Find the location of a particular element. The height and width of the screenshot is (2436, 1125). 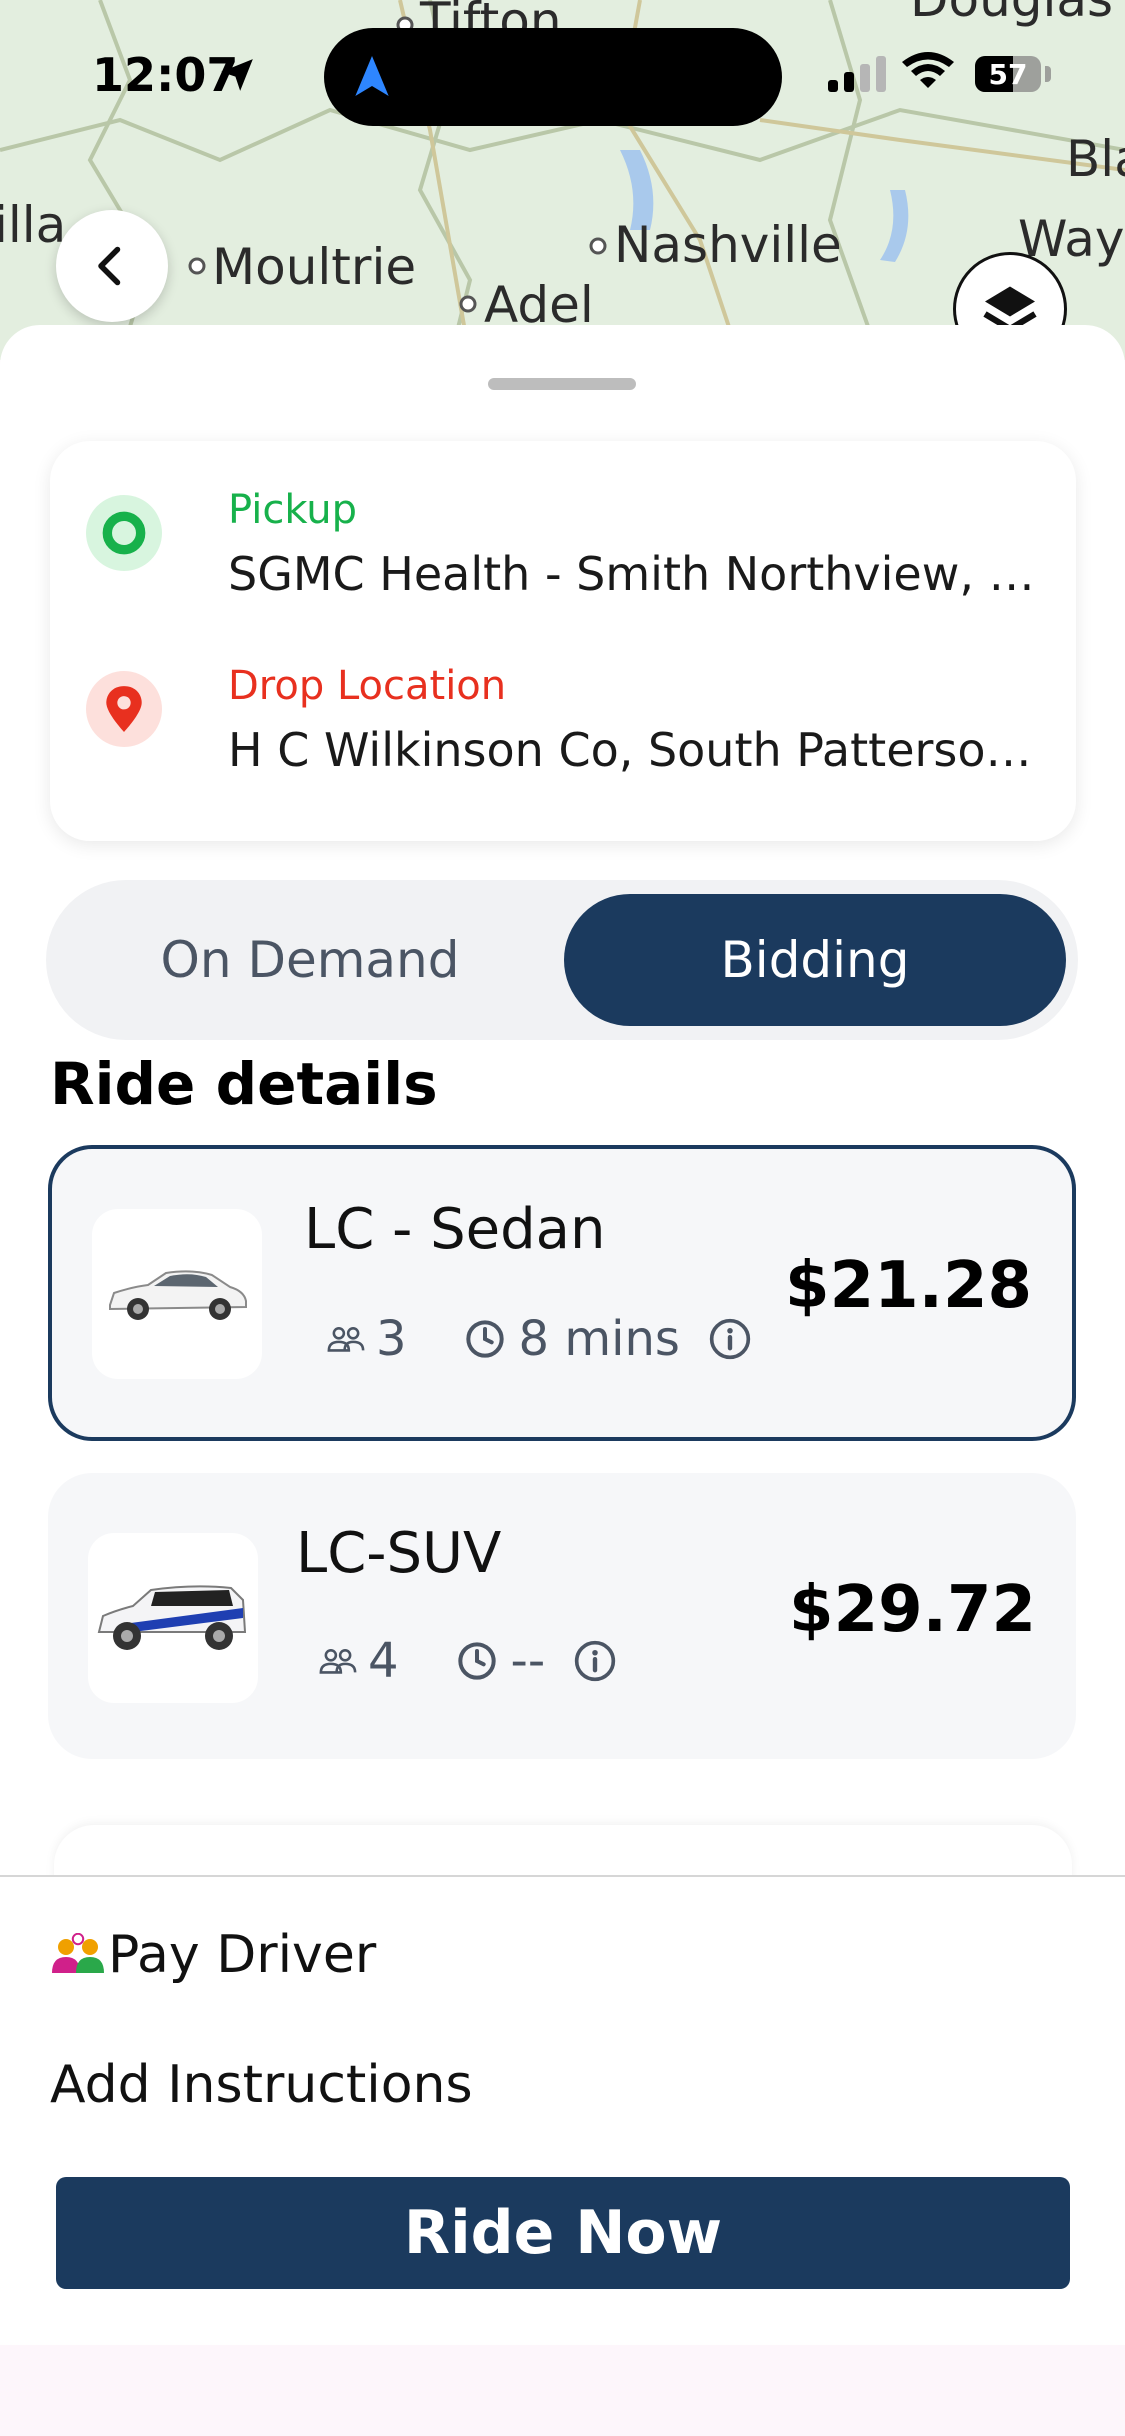

sheet-drag-handle is located at coordinates (562, 384).